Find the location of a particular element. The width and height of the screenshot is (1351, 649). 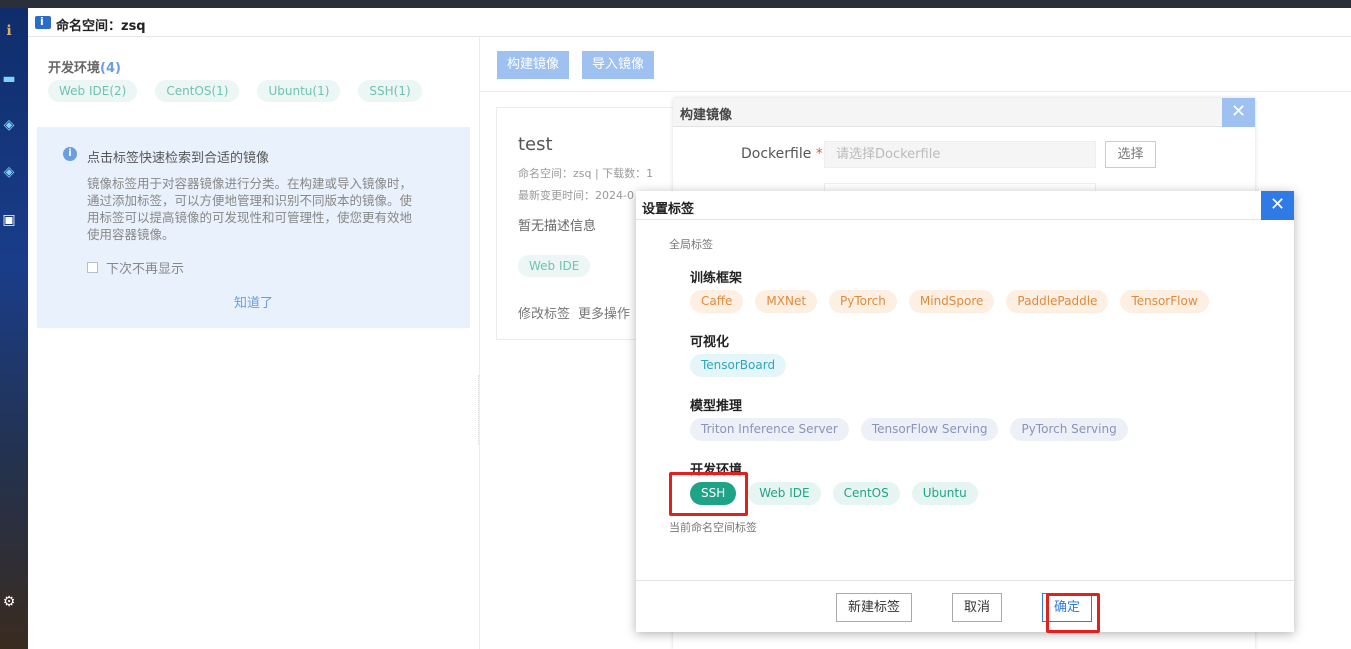

tag-triton: Triton Inference Server is located at coordinates (769, 429).